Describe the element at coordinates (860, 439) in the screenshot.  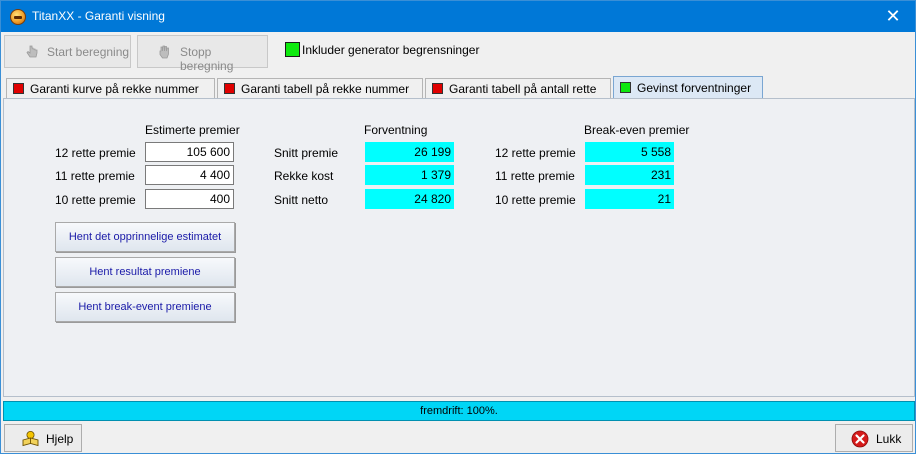
I see `close-circle-icon` at that location.